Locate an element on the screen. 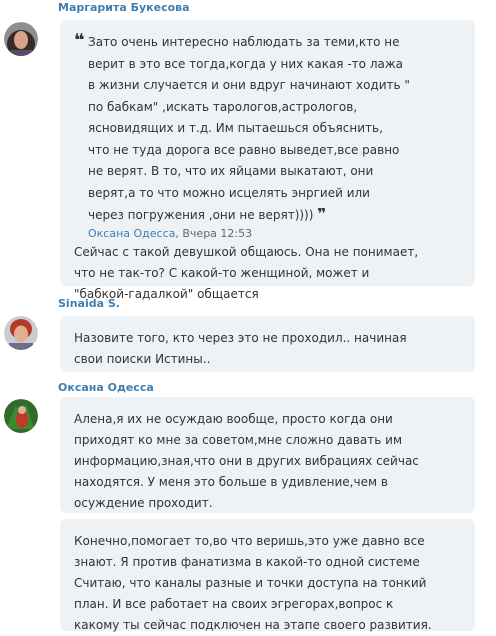  quote-time: , Вчера 12:53 is located at coordinates (214, 233).